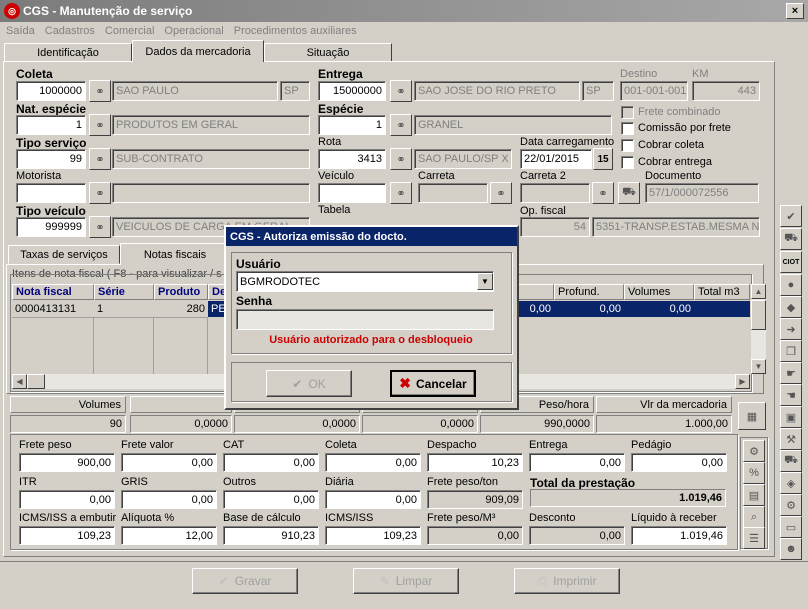 This screenshot has height=609, width=808. What do you see at coordinates (20, 31) in the screenshot?
I see `menu-saida: Saída` at bounding box center [20, 31].